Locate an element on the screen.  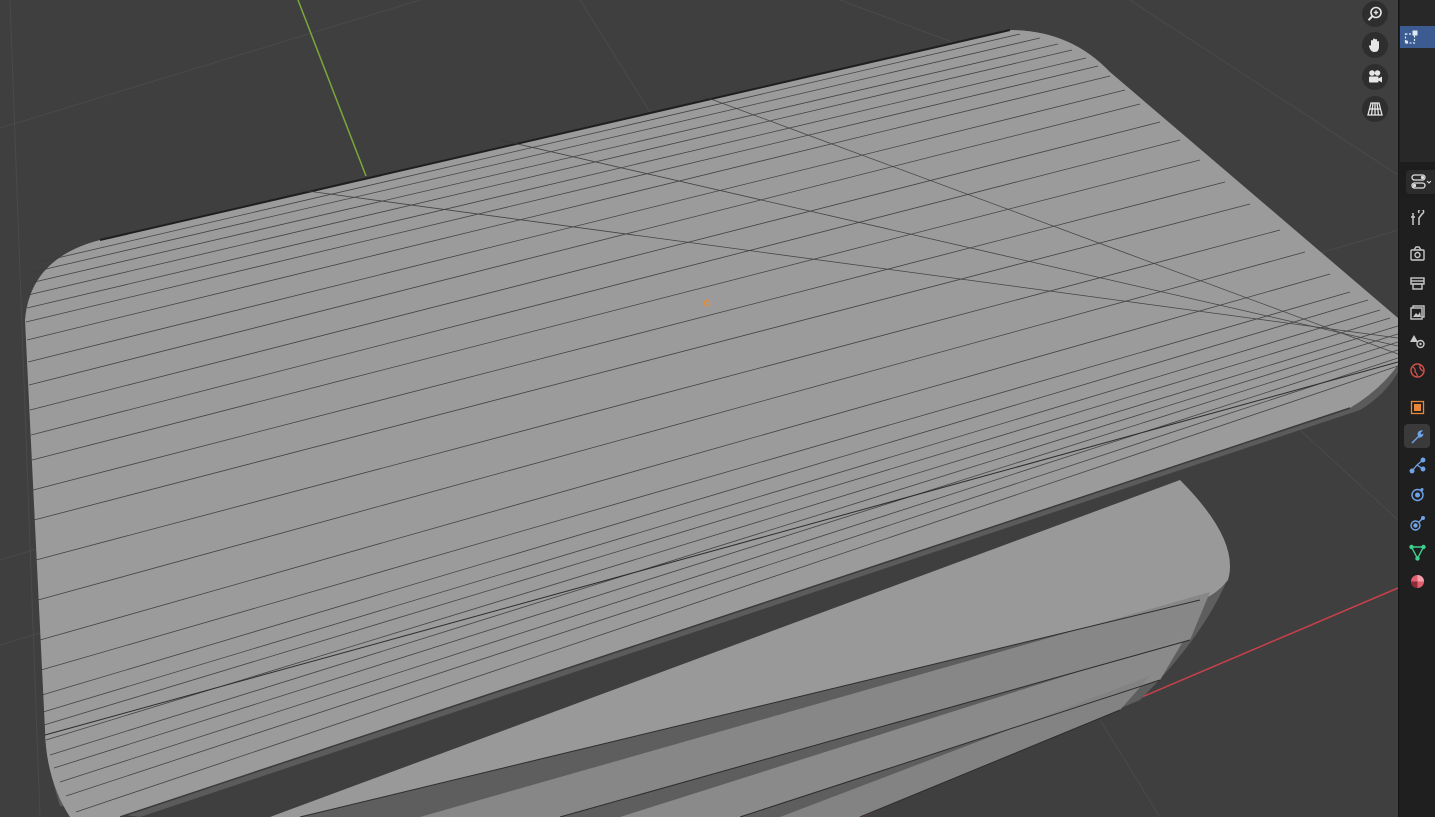
tab-modifiers is located at coordinates (1417, 436).